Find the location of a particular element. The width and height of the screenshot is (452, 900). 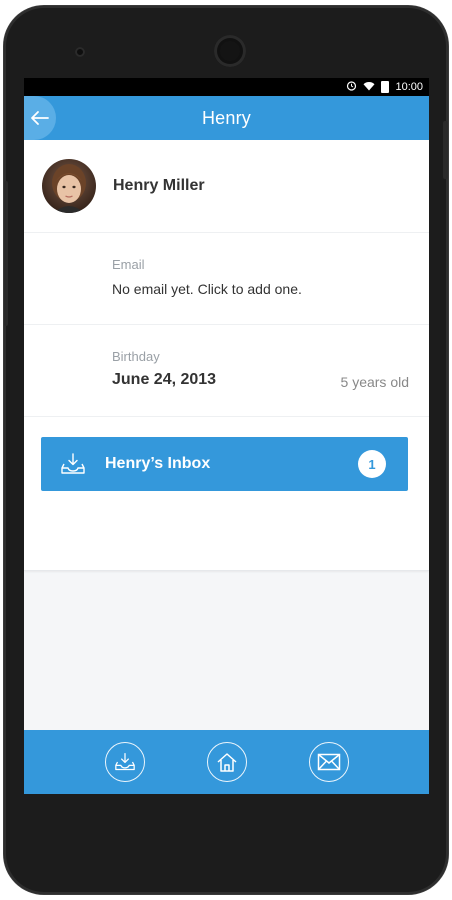

alarm-icon is located at coordinates (351, 87).